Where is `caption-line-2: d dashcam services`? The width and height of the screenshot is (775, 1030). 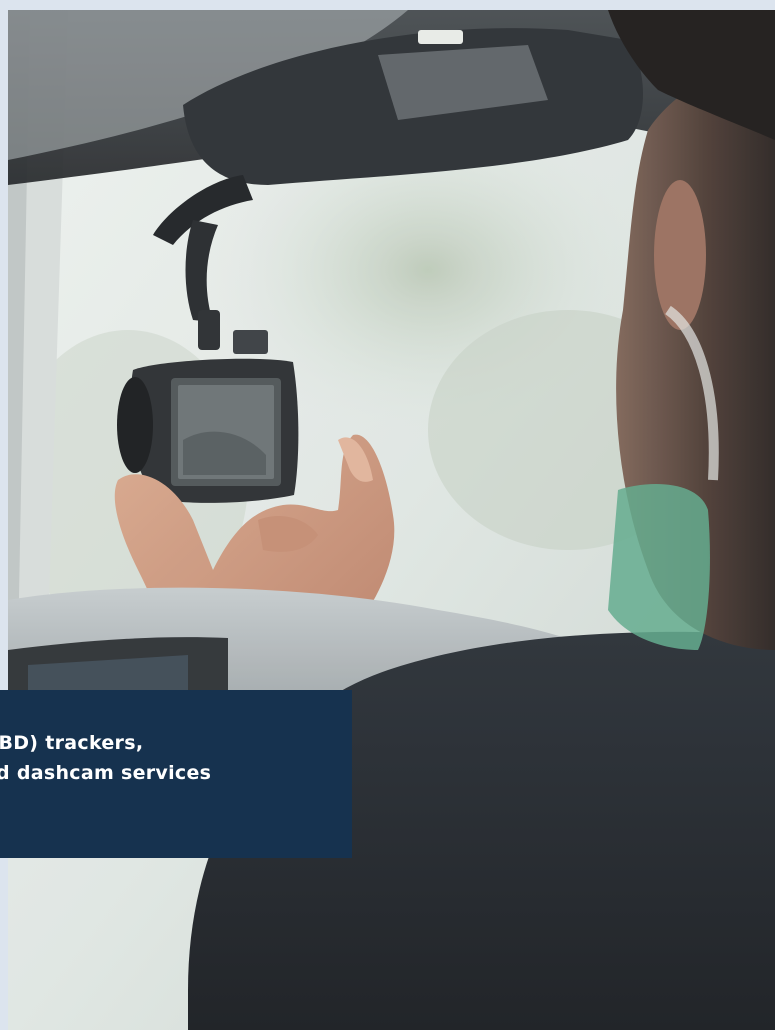
caption-line-2: d dashcam services is located at coordinates (106, 773).